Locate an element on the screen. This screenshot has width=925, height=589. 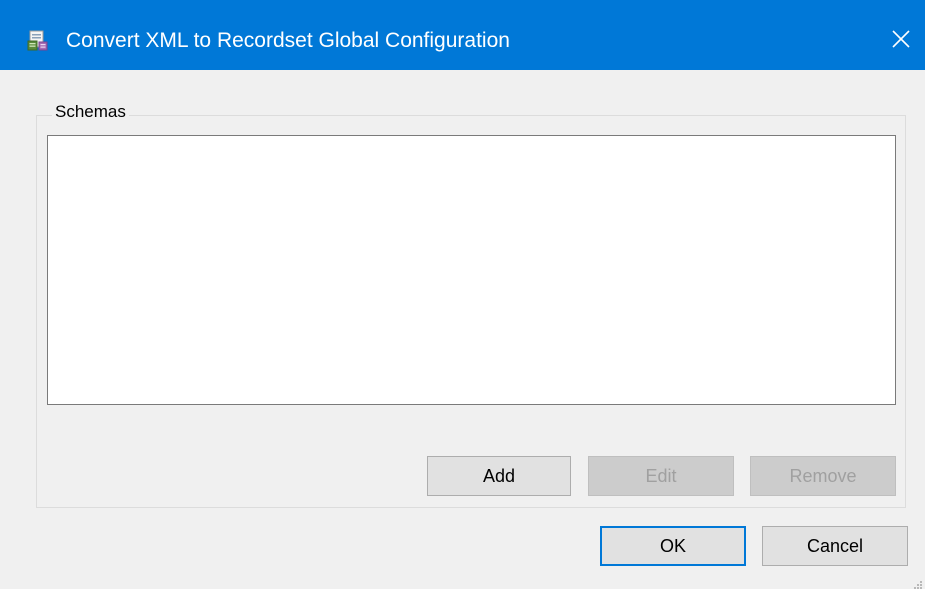
resize-grip-icon is located at coordinates (918, 583).